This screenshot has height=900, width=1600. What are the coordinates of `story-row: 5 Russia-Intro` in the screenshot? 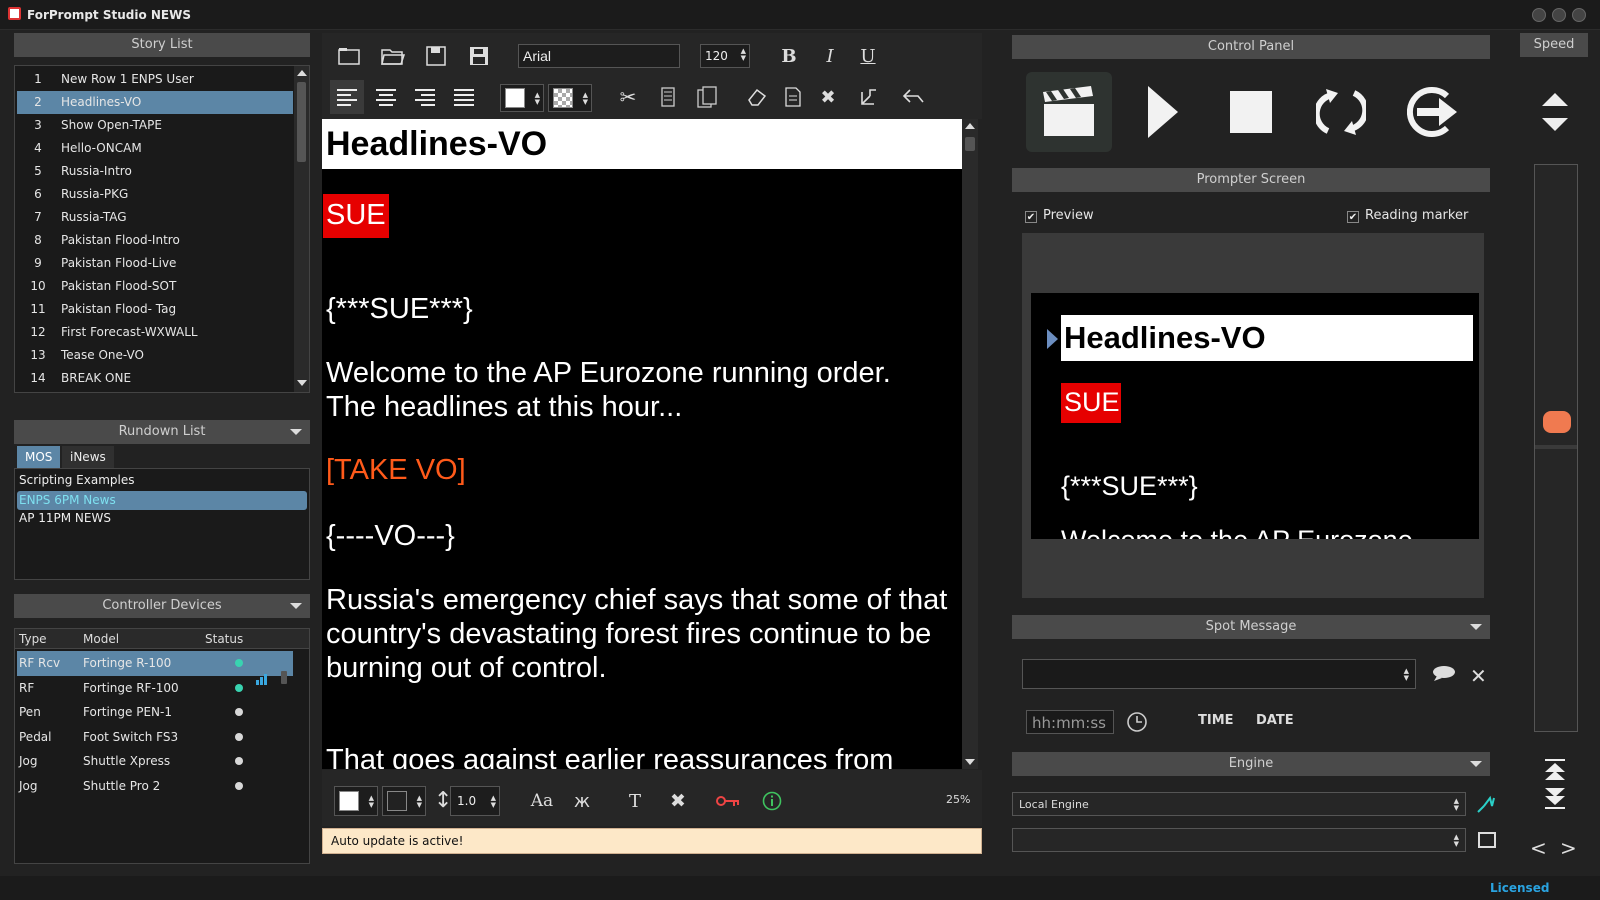 It's located at (155, 171).